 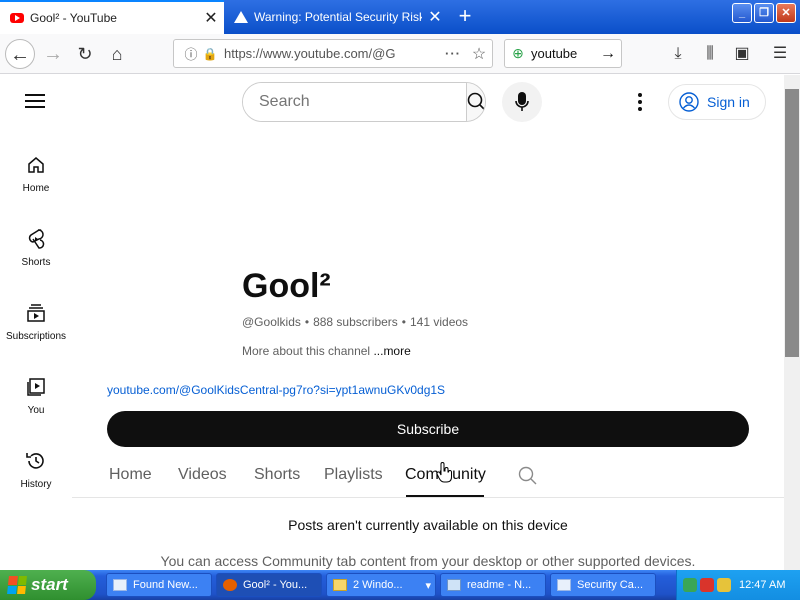 I want to click on voice-search-button, so click(x=522, y=102).